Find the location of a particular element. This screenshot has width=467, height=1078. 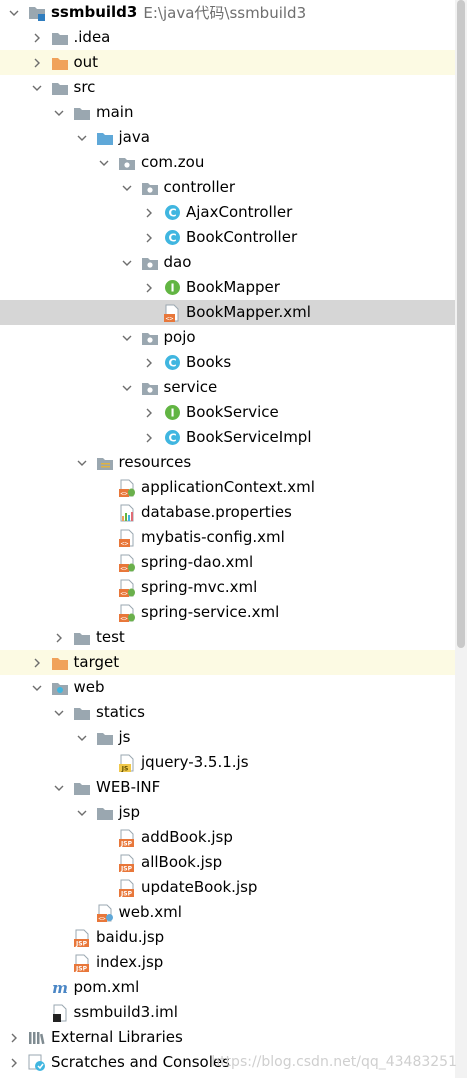

tree-node-label: src is located at coordinates (84, 87).